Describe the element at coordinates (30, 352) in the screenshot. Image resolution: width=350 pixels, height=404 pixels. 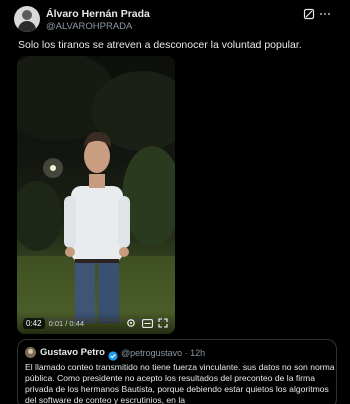
I see `quoted-avatar` at that location.